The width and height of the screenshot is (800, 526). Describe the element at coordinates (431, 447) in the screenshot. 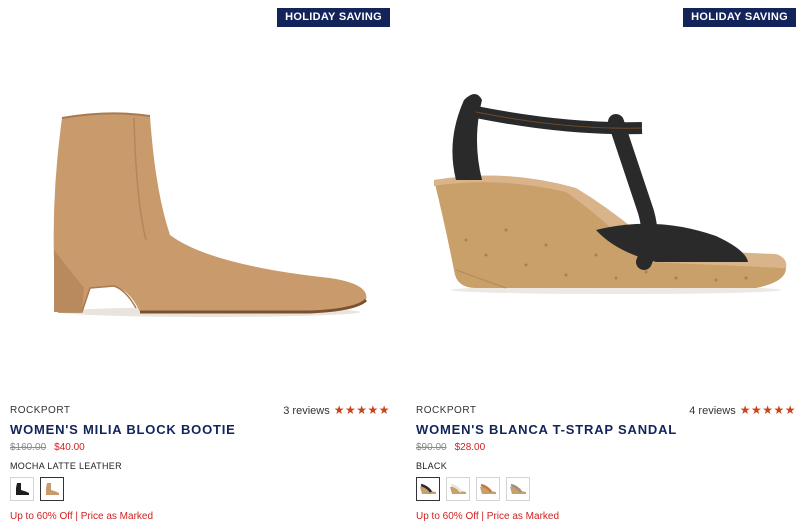

I see `original-price: $90.00` at that location.